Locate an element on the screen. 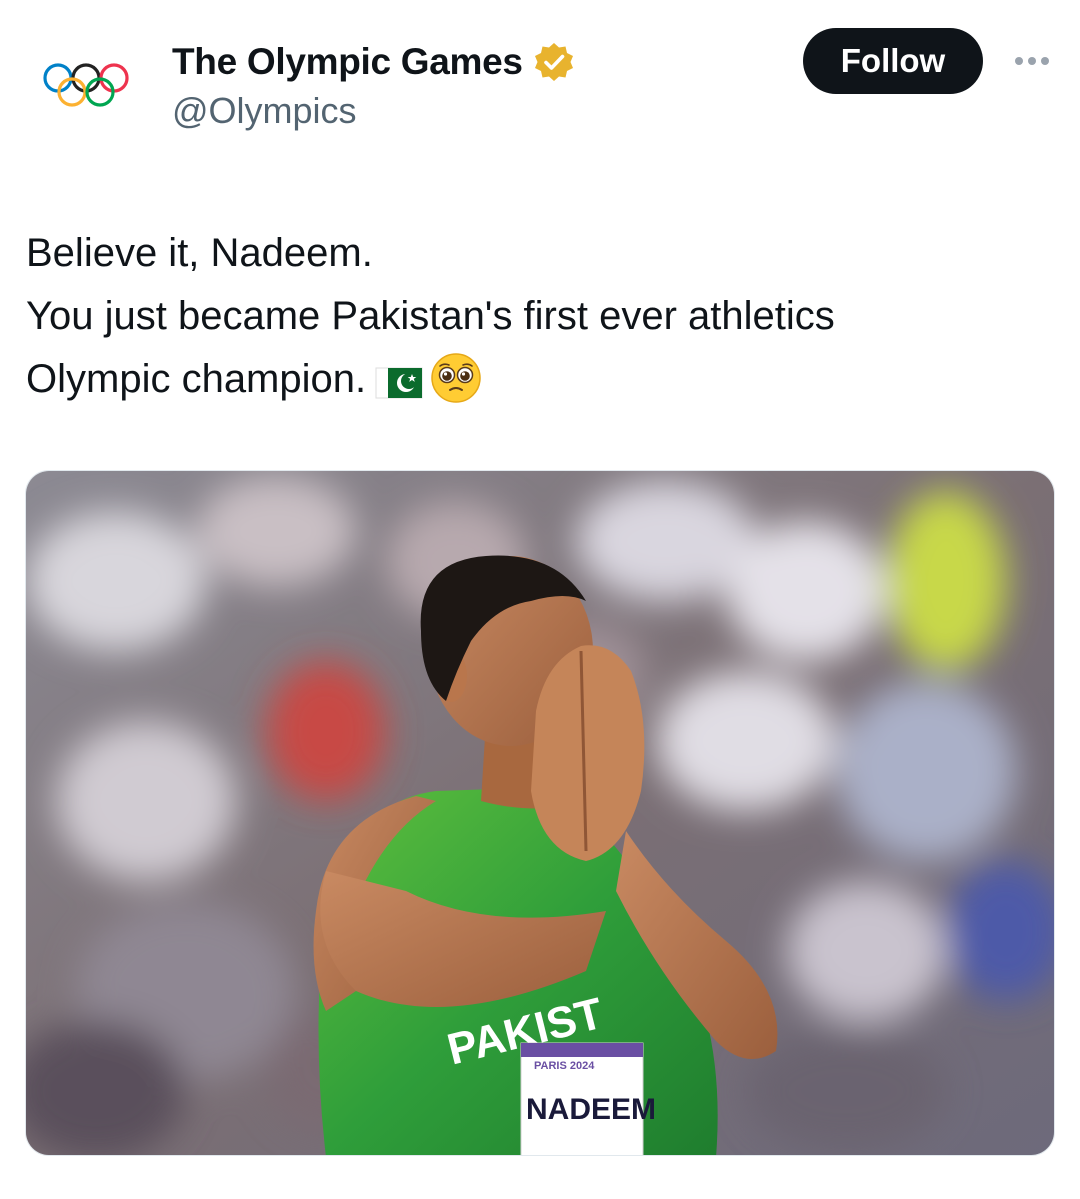  race-bib: PARIS 2024 NADEEM is located at coordinates (588, 1098).